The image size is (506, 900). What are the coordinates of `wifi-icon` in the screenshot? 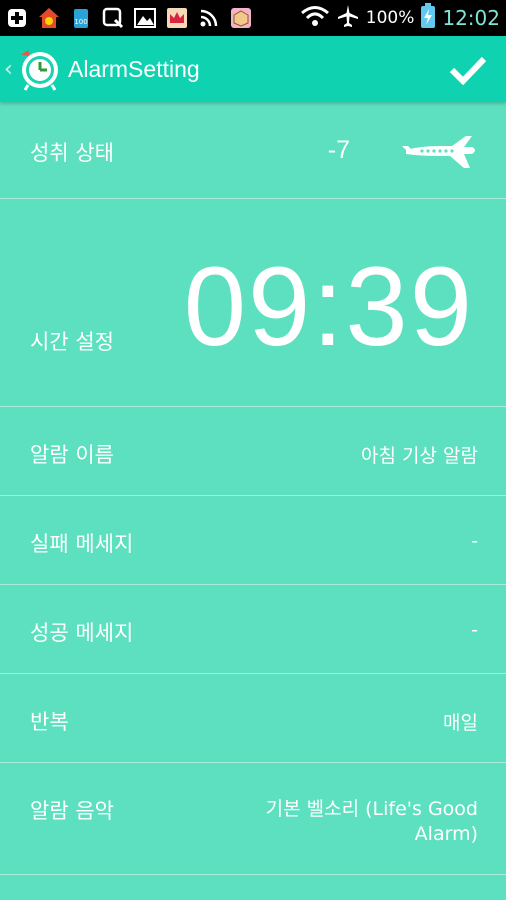 It's located at (315, 18).